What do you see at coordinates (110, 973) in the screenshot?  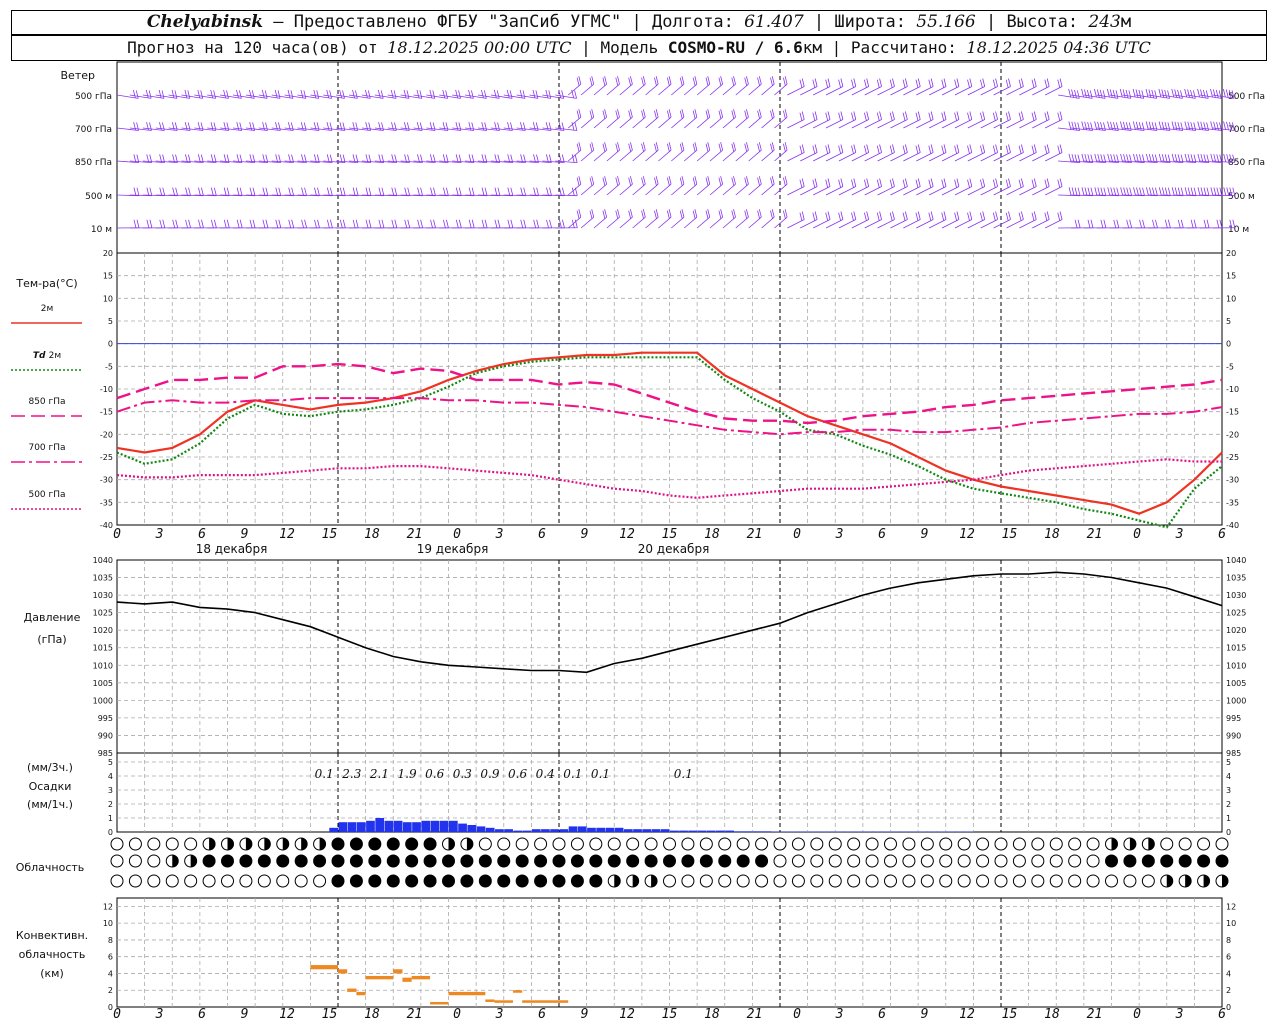 I see `conv-ytick-left: 4` at bounding box center [110, 973].